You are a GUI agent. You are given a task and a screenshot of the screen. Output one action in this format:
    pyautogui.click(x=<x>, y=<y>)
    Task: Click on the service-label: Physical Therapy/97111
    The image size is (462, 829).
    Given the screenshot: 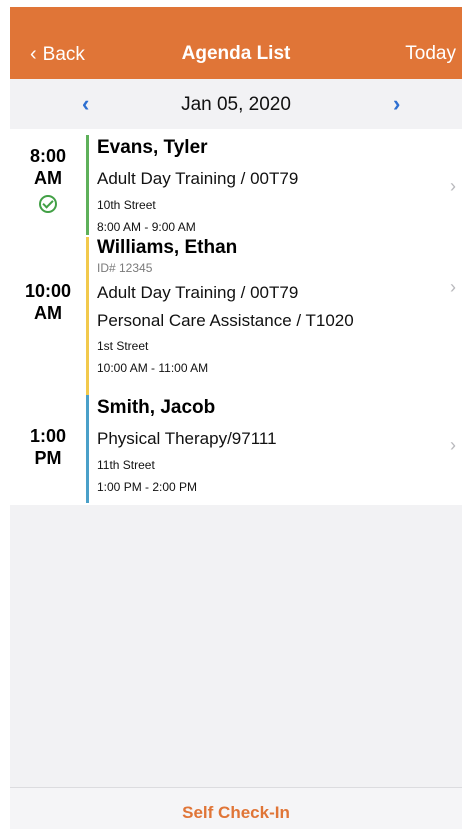 What is the action you would take?
    pyautogui.click(x=187, y=438)
    